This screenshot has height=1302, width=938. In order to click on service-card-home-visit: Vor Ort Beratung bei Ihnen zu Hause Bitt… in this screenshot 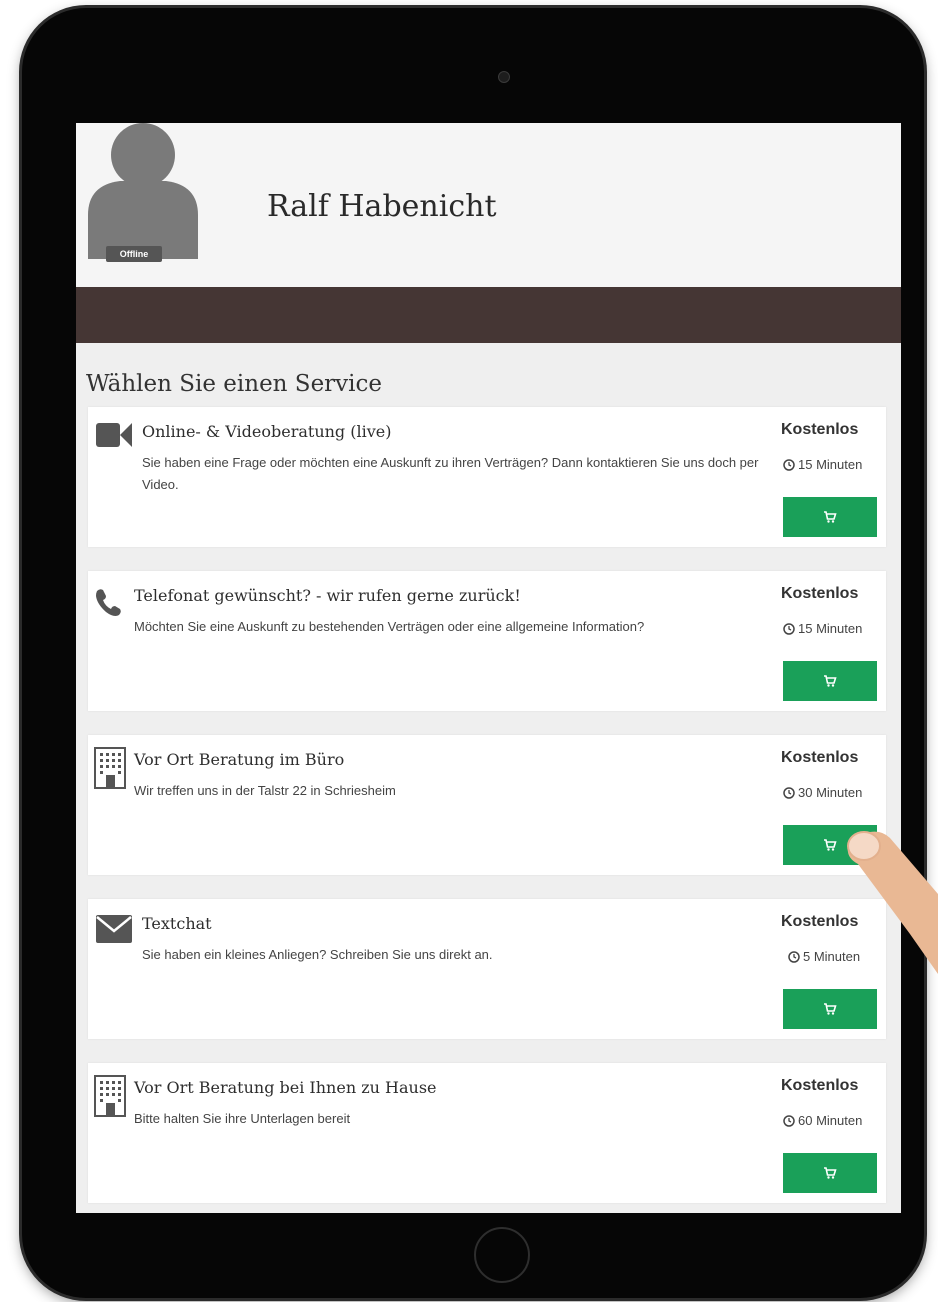, I will do `click(487, 1133)`.